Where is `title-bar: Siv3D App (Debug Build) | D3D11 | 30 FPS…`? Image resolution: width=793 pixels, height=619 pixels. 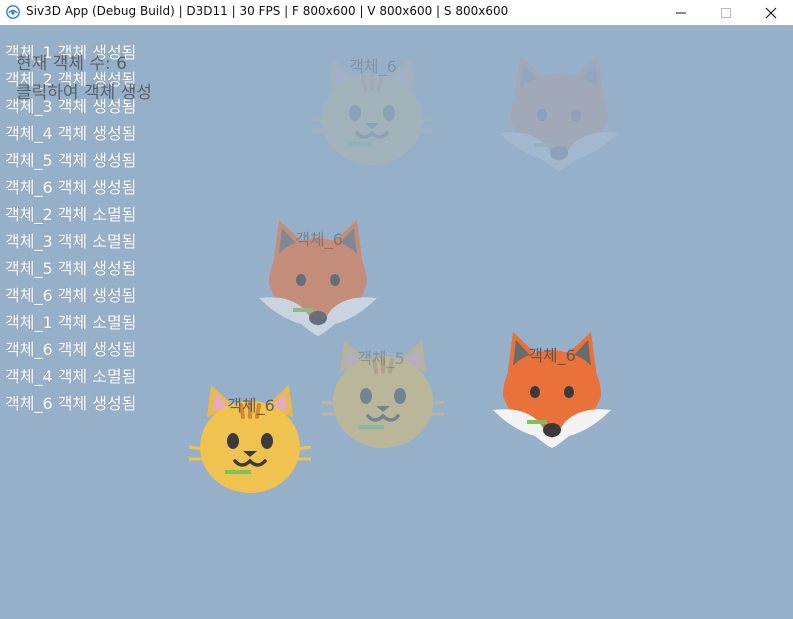
title-bar: Siv3D App (Debug Build) | D3D11 | 30 FPS… is located at coordinates (396, 12).